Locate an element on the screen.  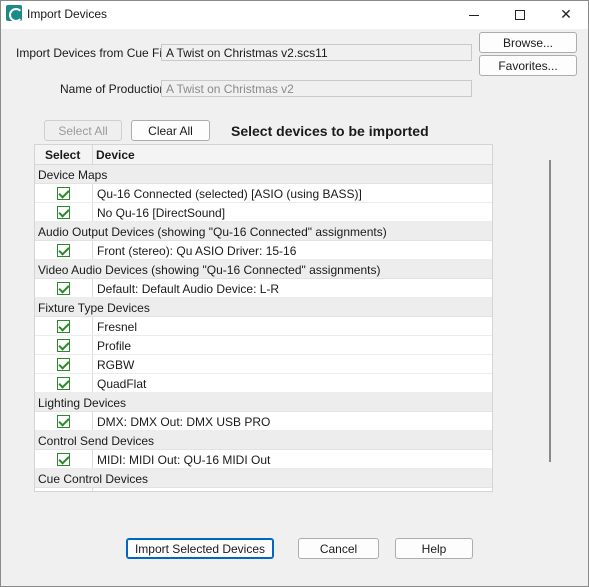
window-title: Import Devices is located at coordinates (67, 14).